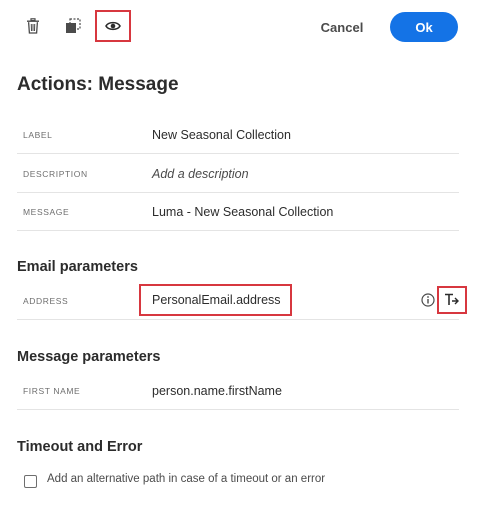  I want to click on text-expression-icon, so click(452, 300).